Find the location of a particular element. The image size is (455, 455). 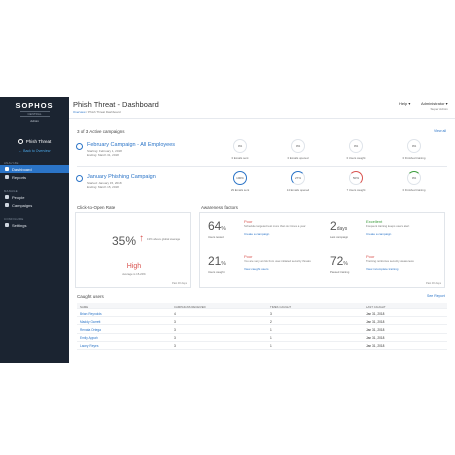

user-name-link: Renata Ortega is located at coordinates (90, 330).